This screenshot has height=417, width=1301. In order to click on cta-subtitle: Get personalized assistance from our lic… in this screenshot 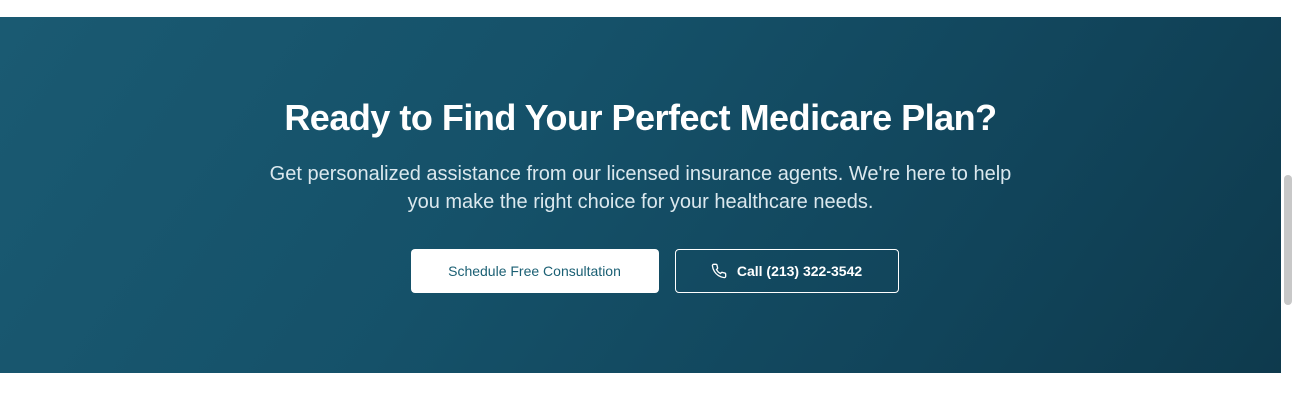, I will do `click(640, 188)`.